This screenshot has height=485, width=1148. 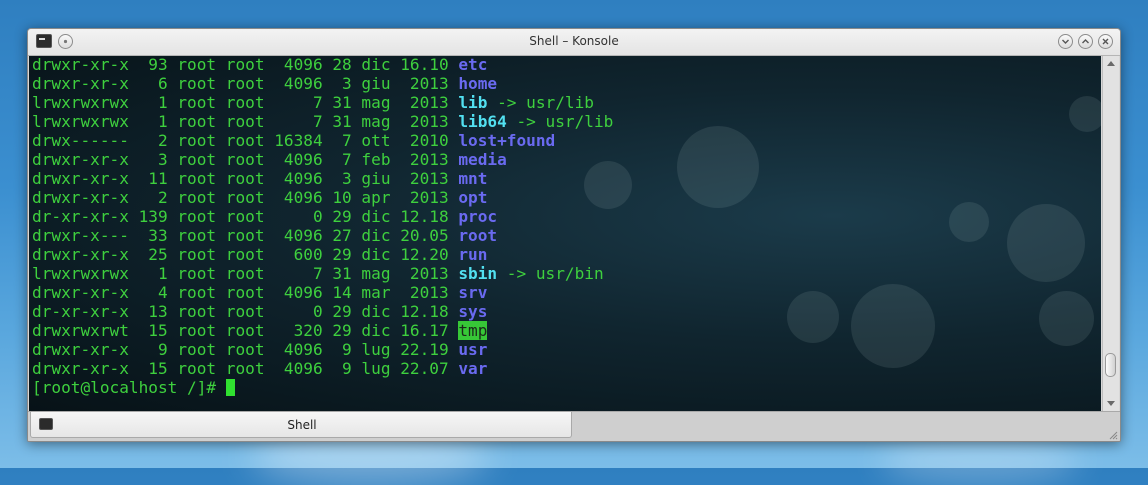 I want to click on sticky-directory-name: tmp, so click(x=473, y=330).